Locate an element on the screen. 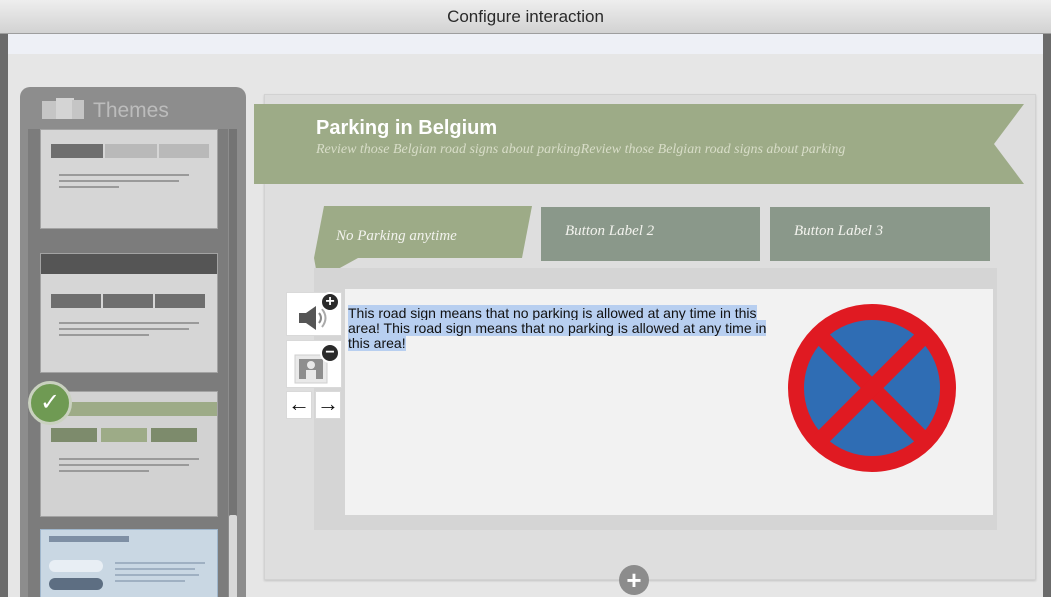 Image resolution: width=1051 pixels, height=597 pixels. remove-image-button: − is located at coordinates (314, 364).